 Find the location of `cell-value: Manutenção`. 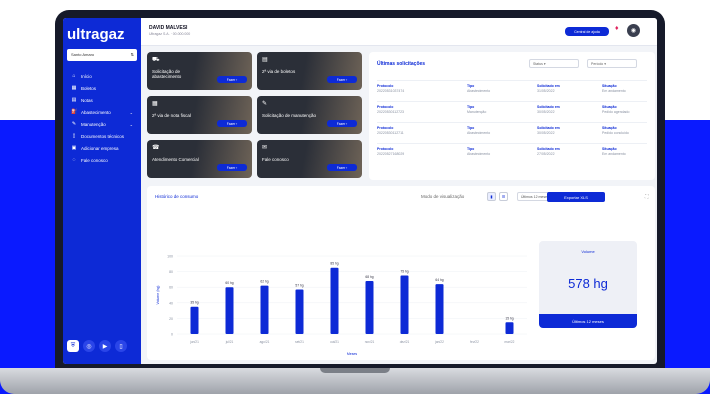

cell-value: Manutenção is located at coordinates (477, 112).